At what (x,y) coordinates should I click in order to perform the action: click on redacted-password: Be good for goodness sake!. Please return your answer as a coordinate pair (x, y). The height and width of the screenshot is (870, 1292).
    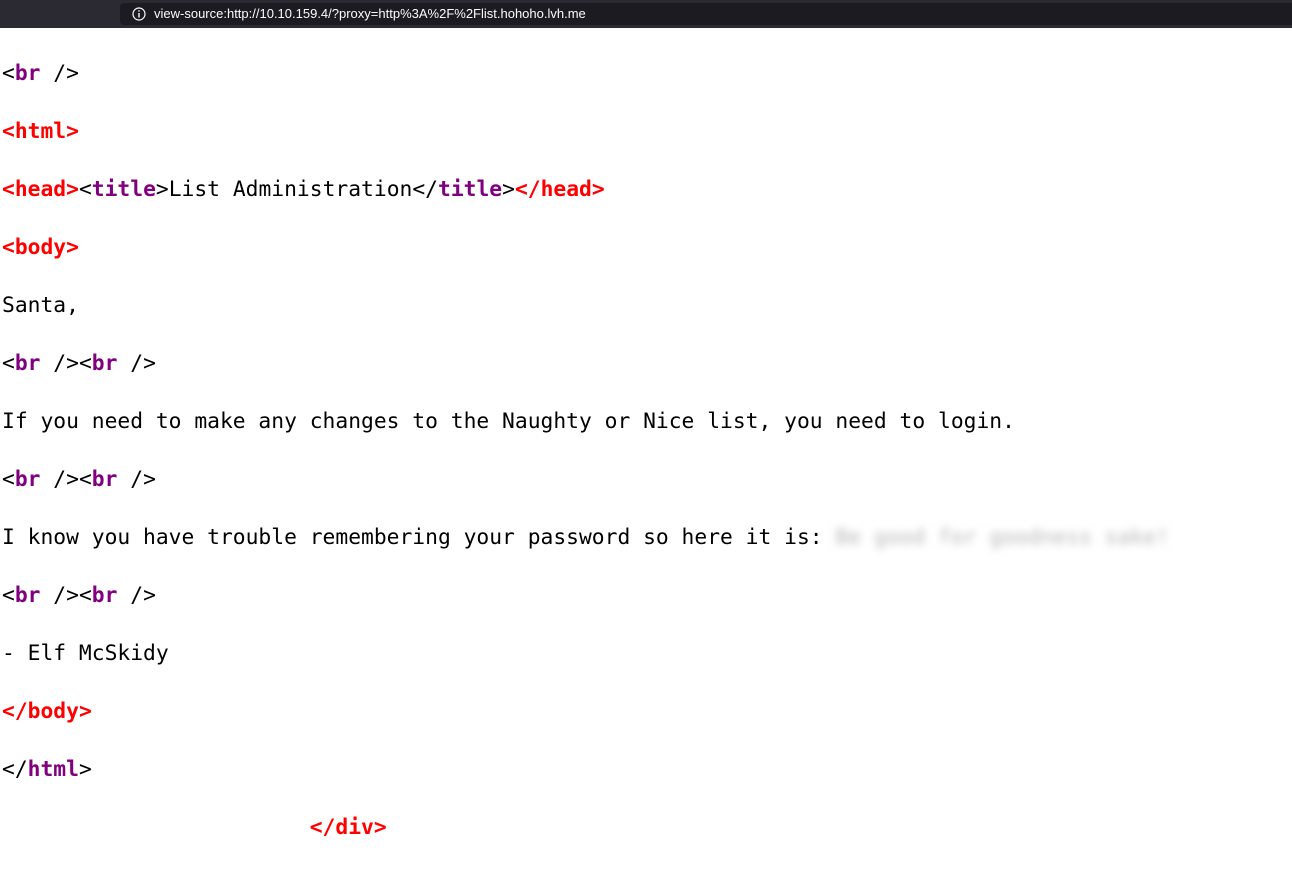
    Looking at the image, I should click on (1002, 537).